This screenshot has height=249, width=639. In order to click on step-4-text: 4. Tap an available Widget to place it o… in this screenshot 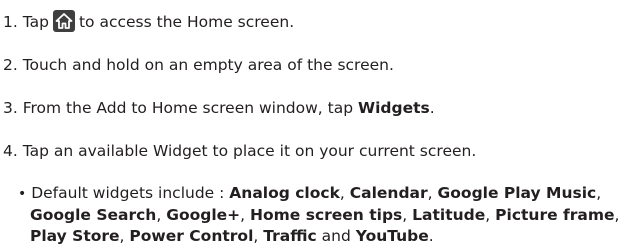, I will do `click(240, 151)`.